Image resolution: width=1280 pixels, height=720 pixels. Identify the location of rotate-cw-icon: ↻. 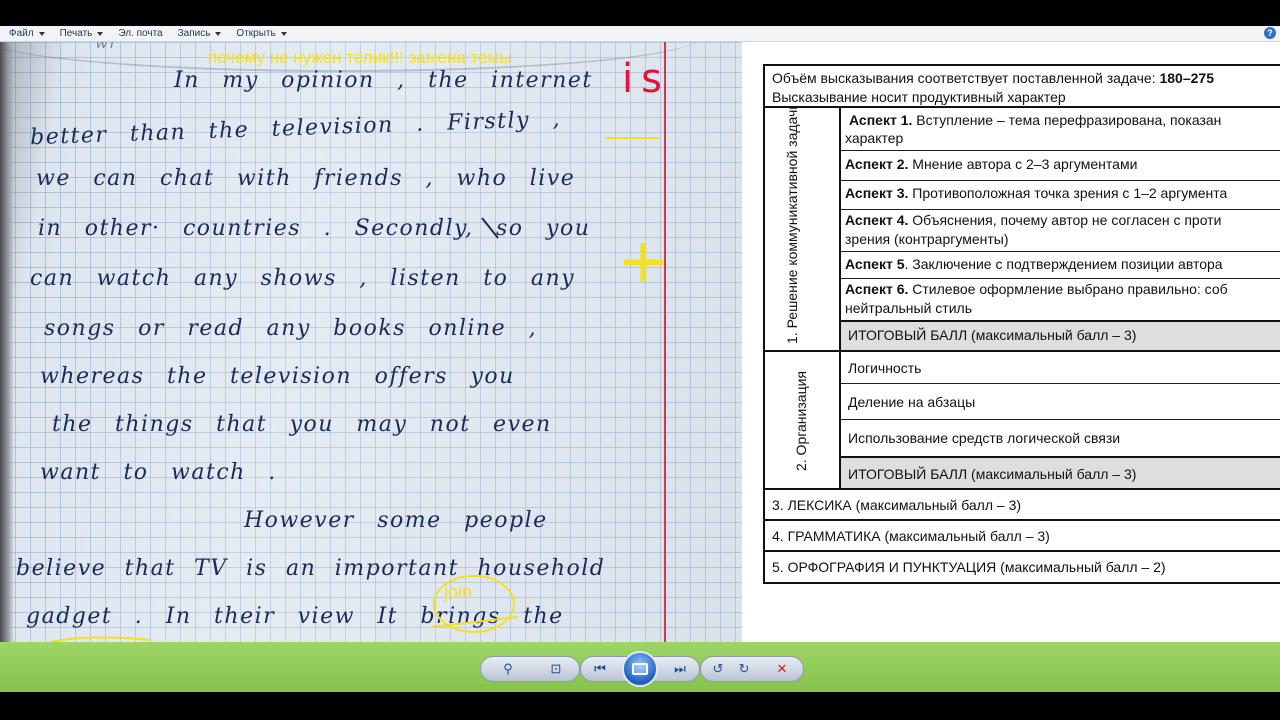
(744, 669).